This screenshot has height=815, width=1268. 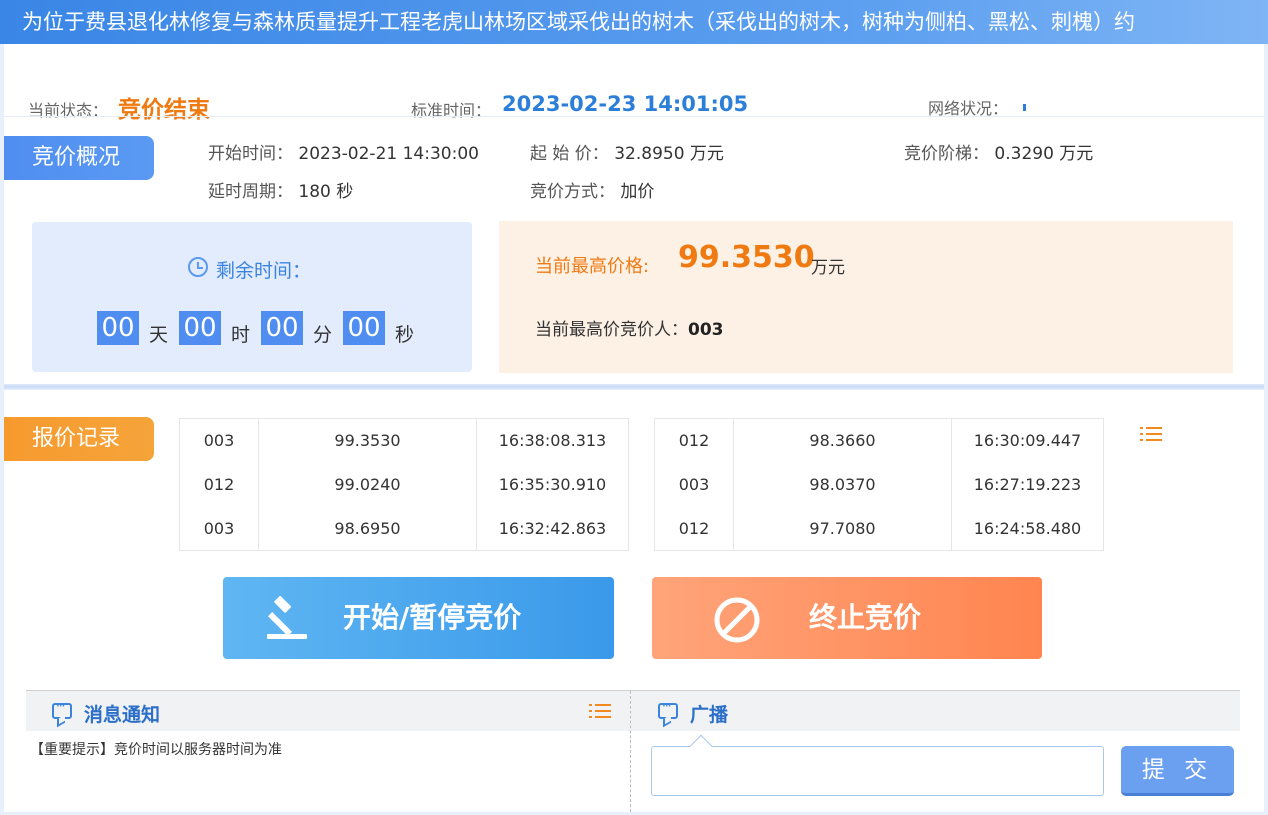 I want to click on highest-price-value: 99.3530, so click(x=746, y=257).